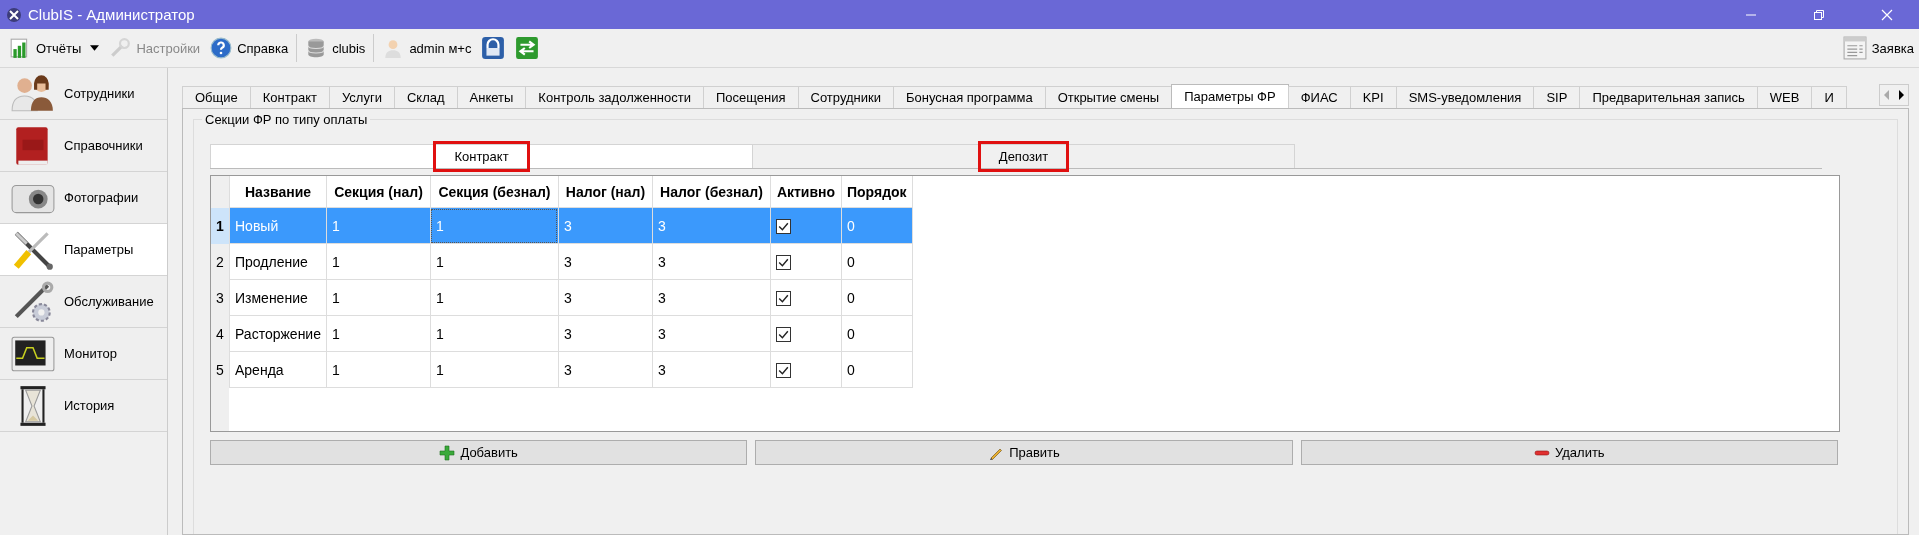 The height and width of the screenshot is (535, 1919). I want to click on request-button: Заявка, so click(1878, 48).